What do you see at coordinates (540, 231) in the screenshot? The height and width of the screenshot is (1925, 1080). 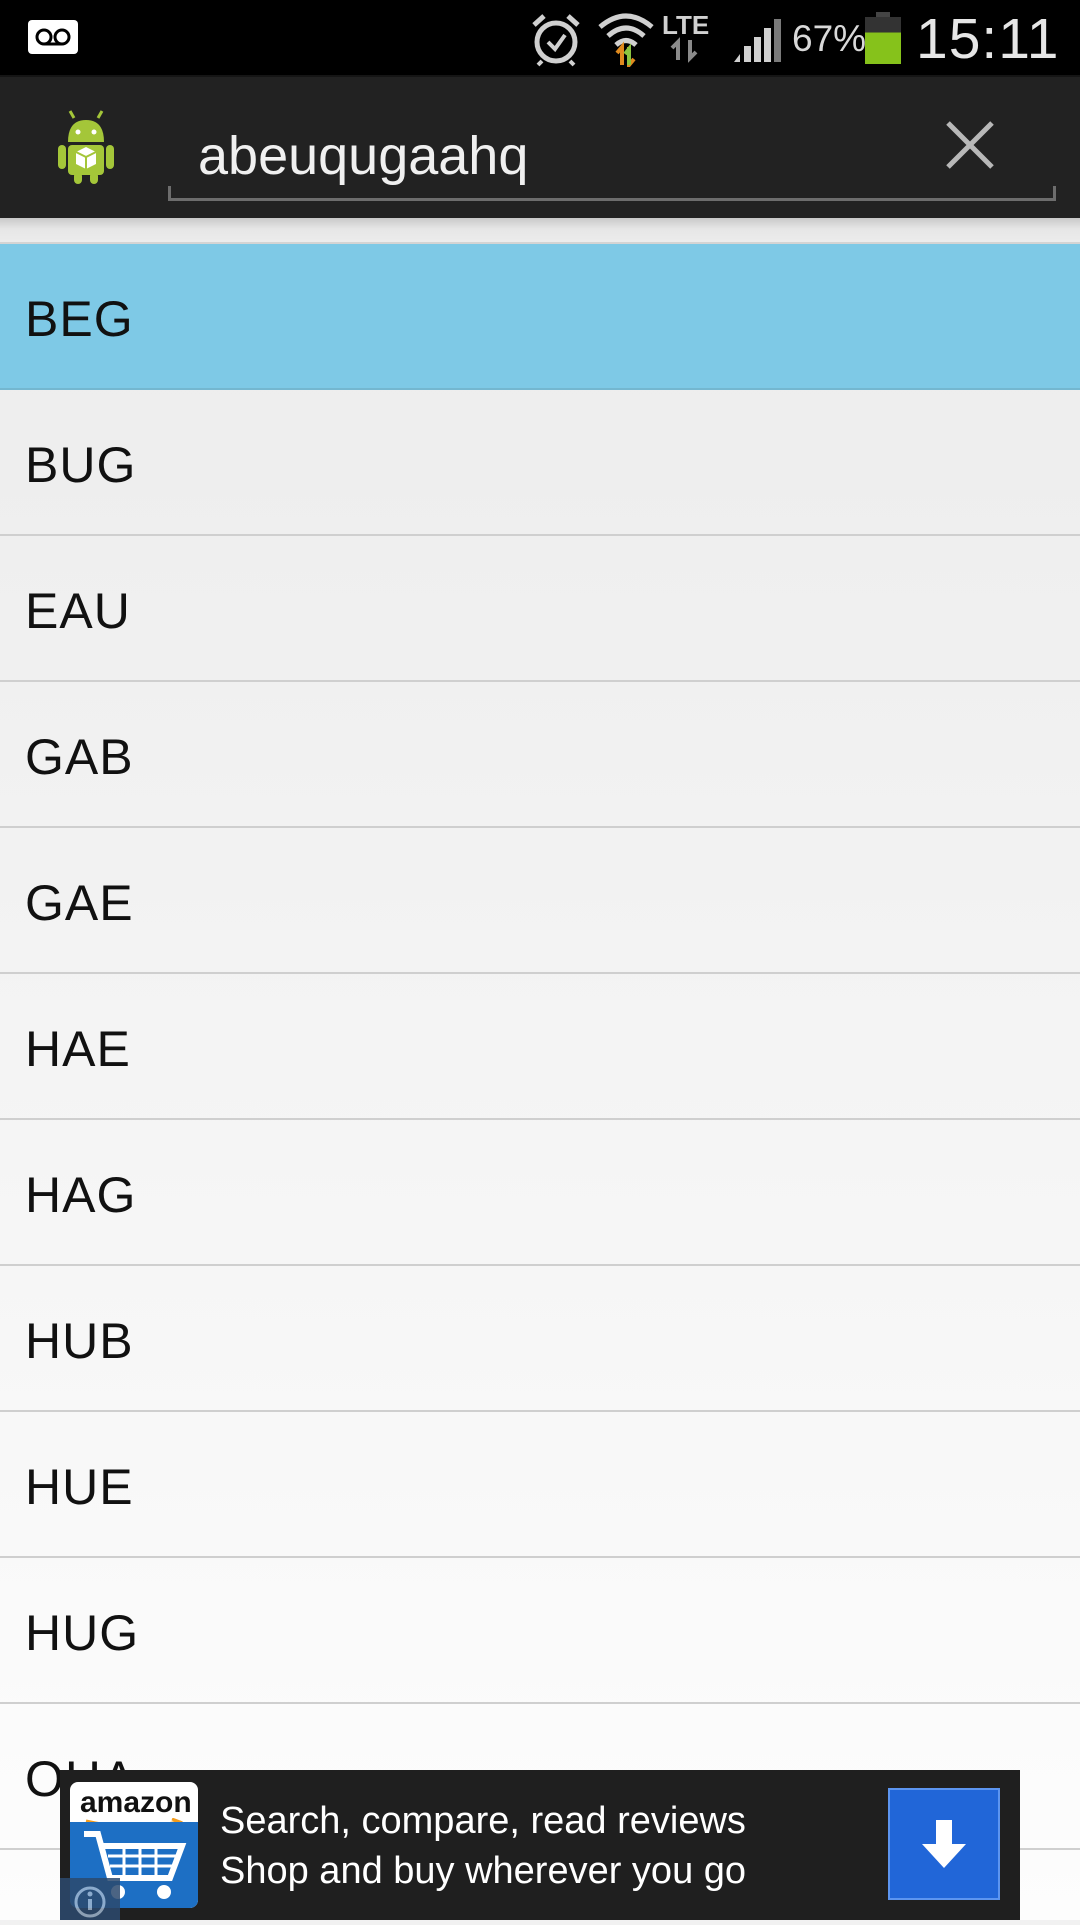 I see `list-top-shadow` at bounding box center [540, 231].